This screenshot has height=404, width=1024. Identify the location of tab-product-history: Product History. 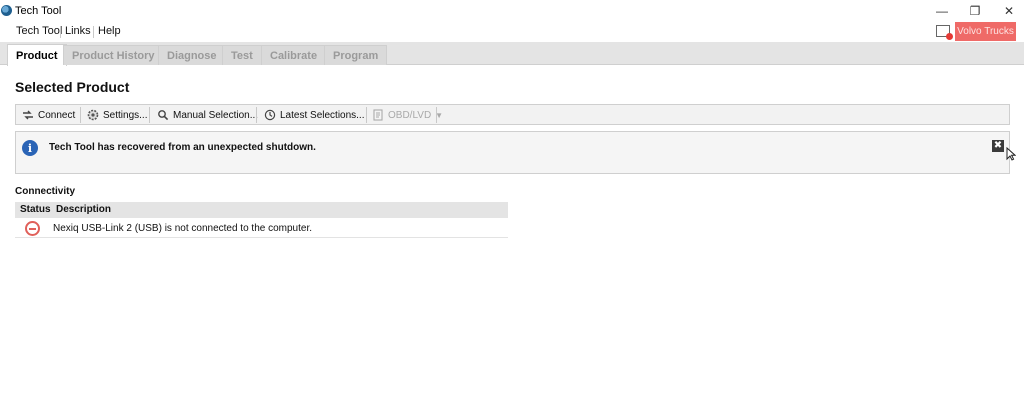
(113, 55).